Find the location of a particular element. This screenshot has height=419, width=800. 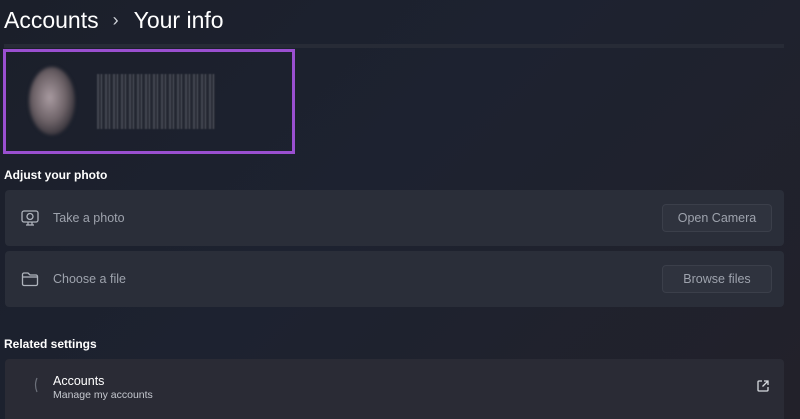

browse-files-button: Browse files is located at coordinates (717, 279).